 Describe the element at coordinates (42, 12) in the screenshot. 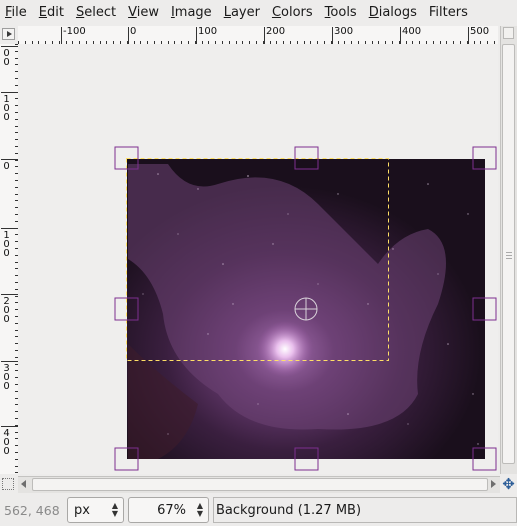

I see `menu-mnemonic: E` at that location.